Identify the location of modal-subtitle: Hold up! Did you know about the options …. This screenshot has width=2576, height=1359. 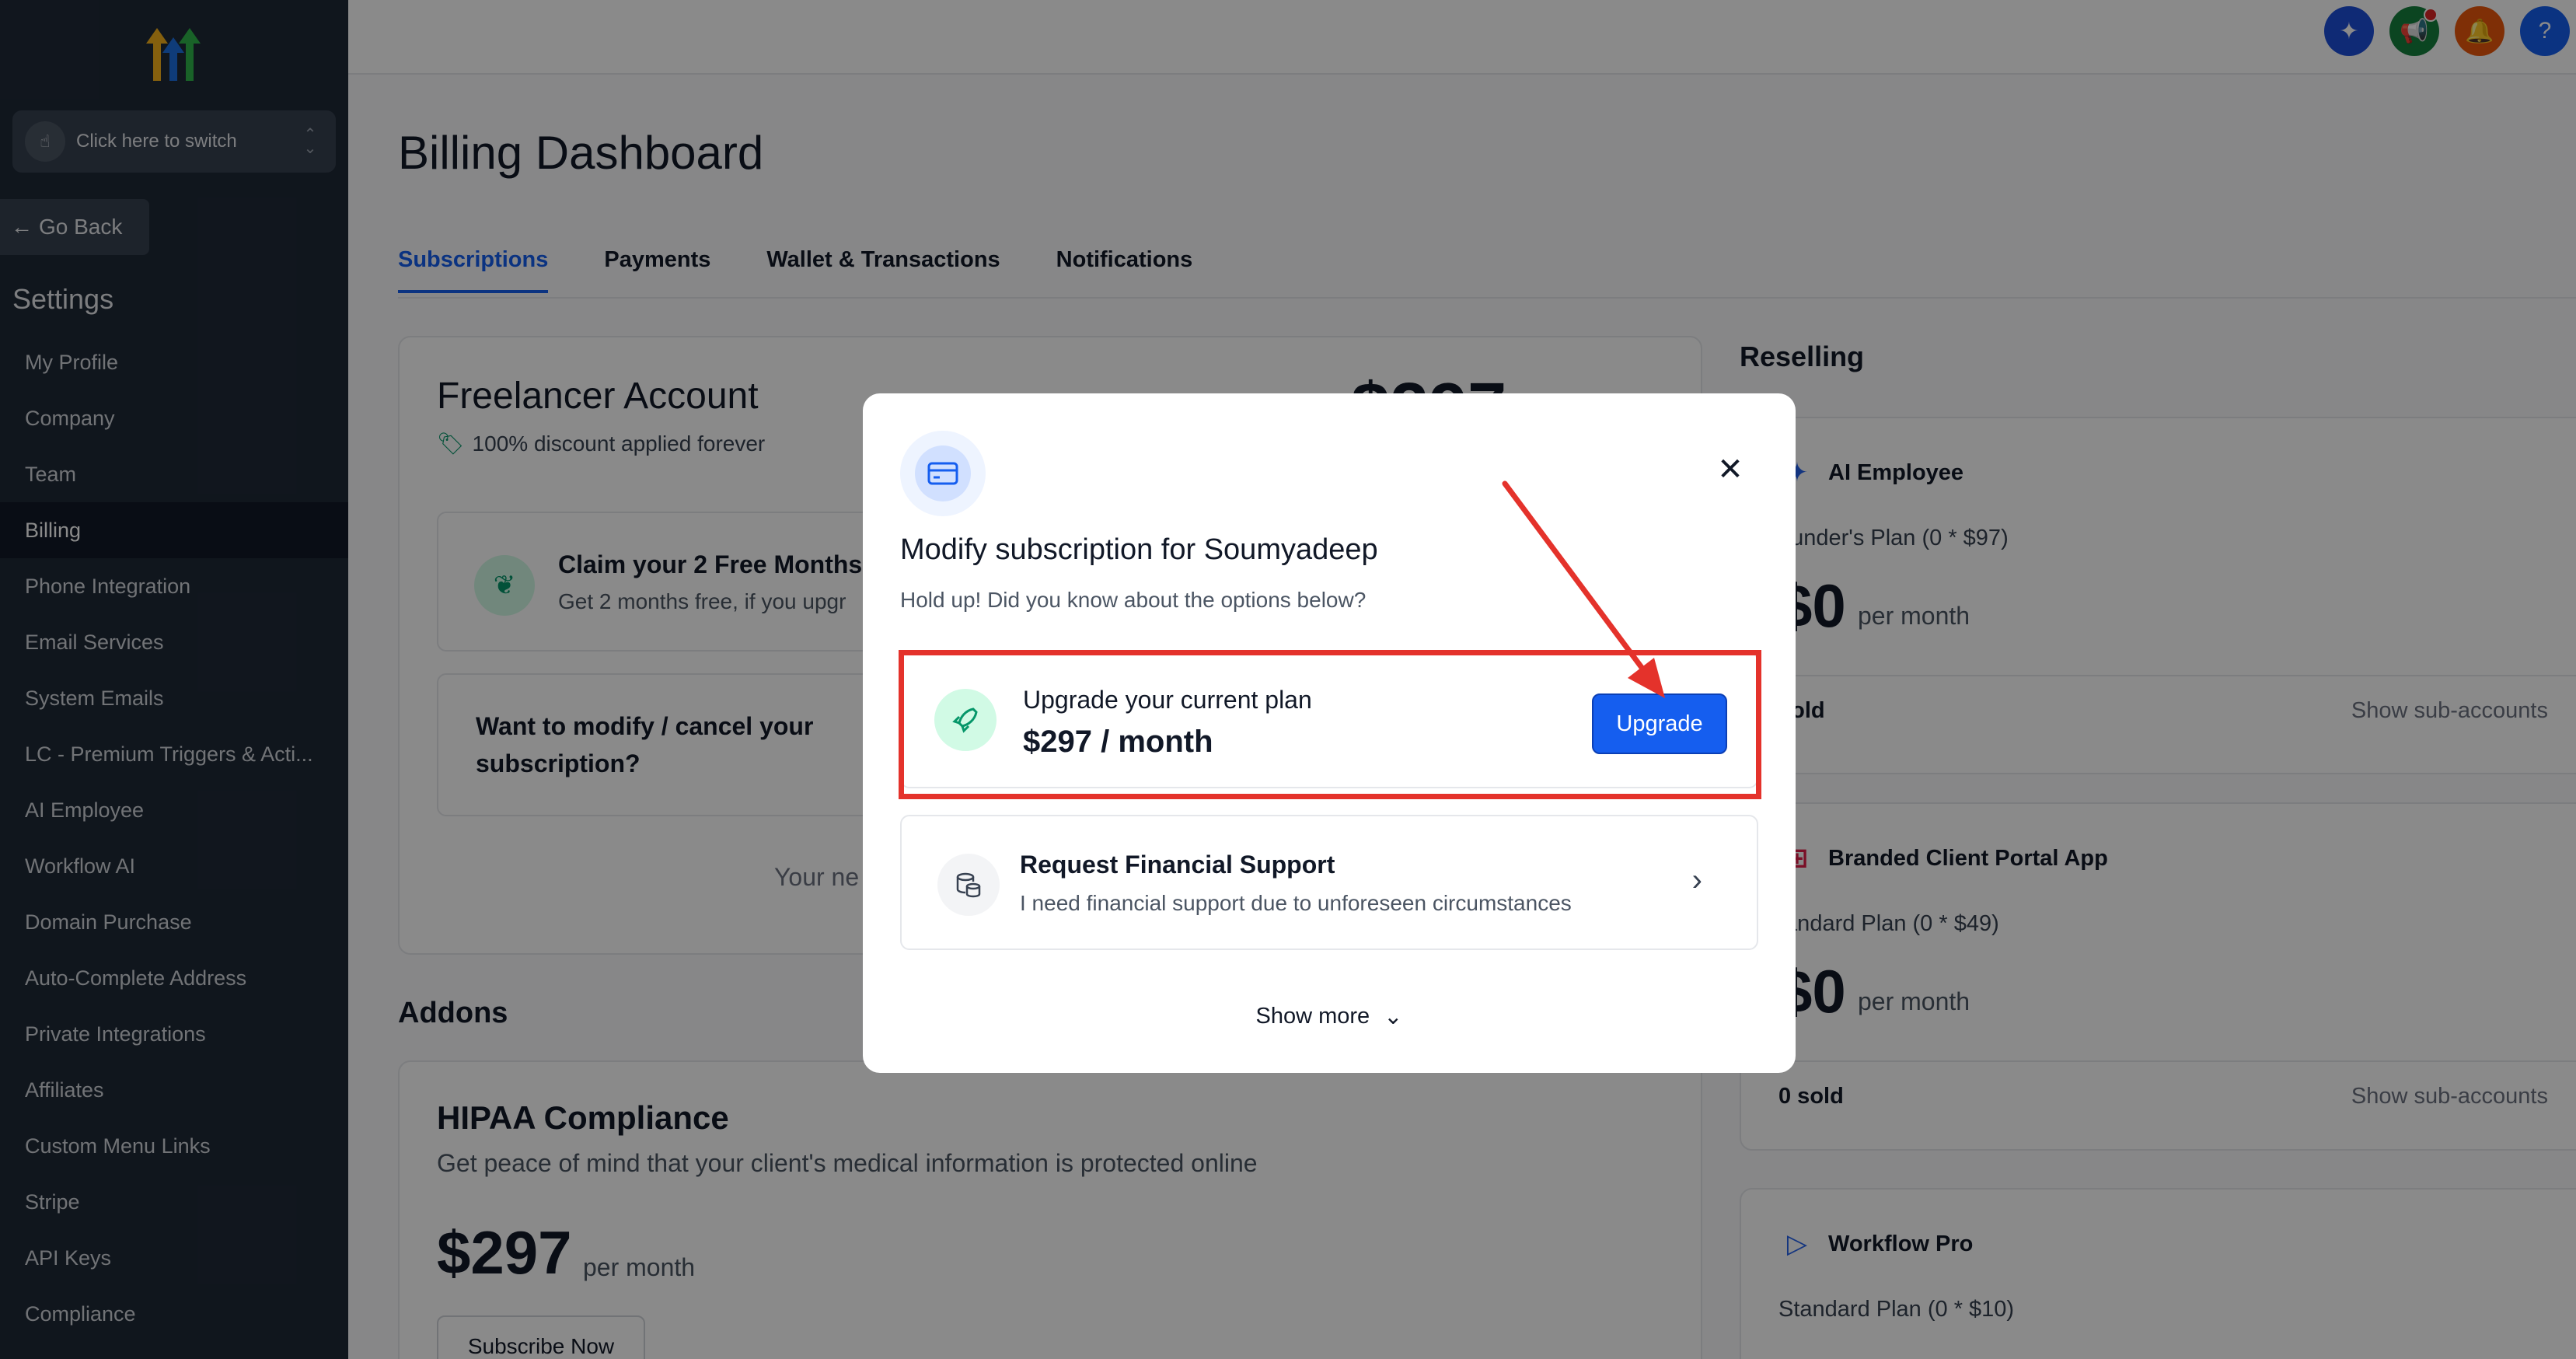
(1134, 600).